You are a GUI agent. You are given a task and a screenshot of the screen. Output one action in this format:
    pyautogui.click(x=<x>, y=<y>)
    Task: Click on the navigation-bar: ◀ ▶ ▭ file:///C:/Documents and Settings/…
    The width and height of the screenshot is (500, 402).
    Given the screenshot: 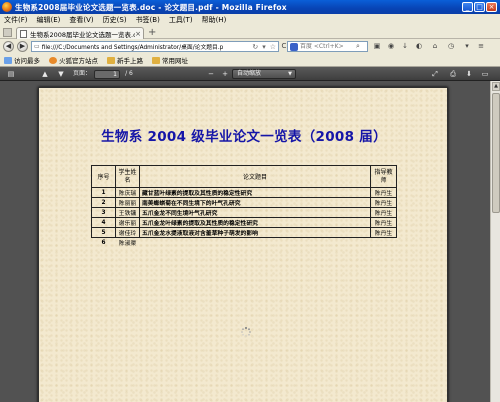 What is the action you would take?
    pyautogui.click(x=250, y=46)
    